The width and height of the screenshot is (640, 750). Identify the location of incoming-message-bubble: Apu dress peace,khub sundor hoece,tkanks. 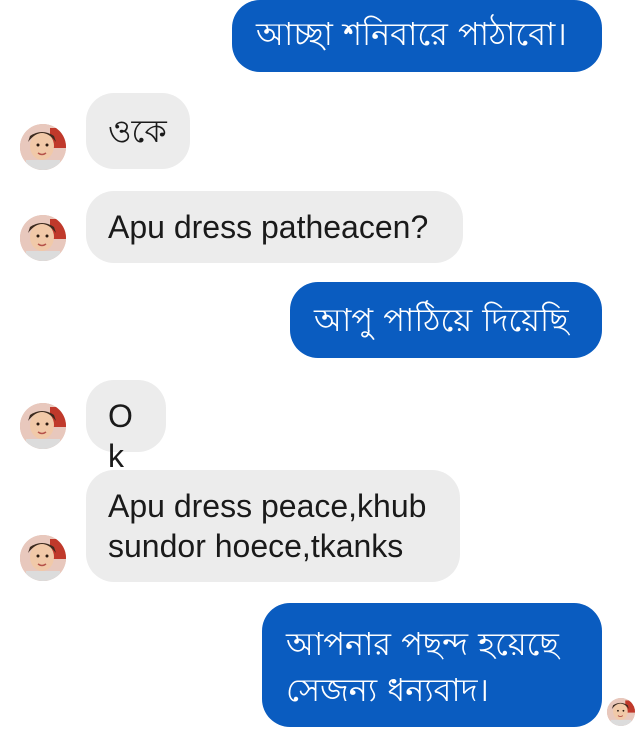
(273, 526).